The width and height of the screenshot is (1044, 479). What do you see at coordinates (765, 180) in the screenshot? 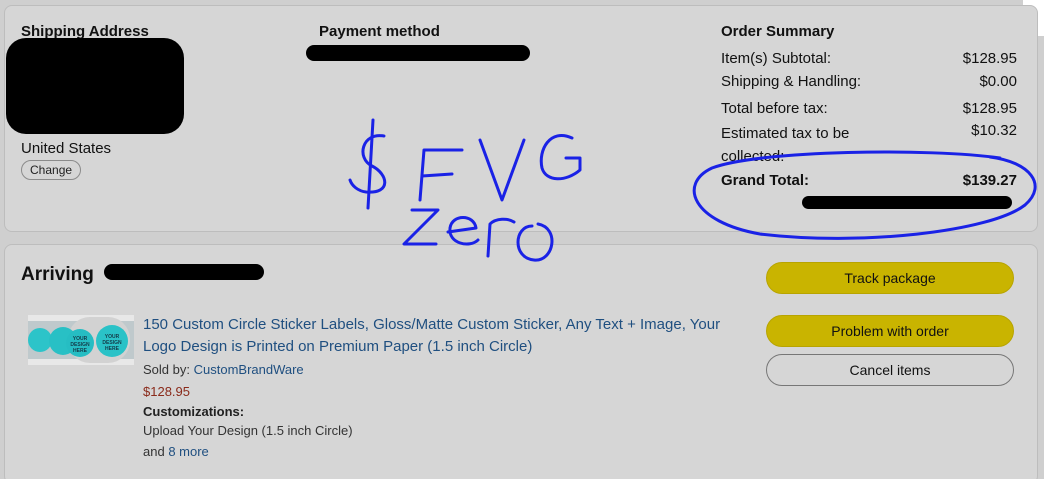
I see `grand-total-label: Grand Total:` at bounding box center [765, 180].